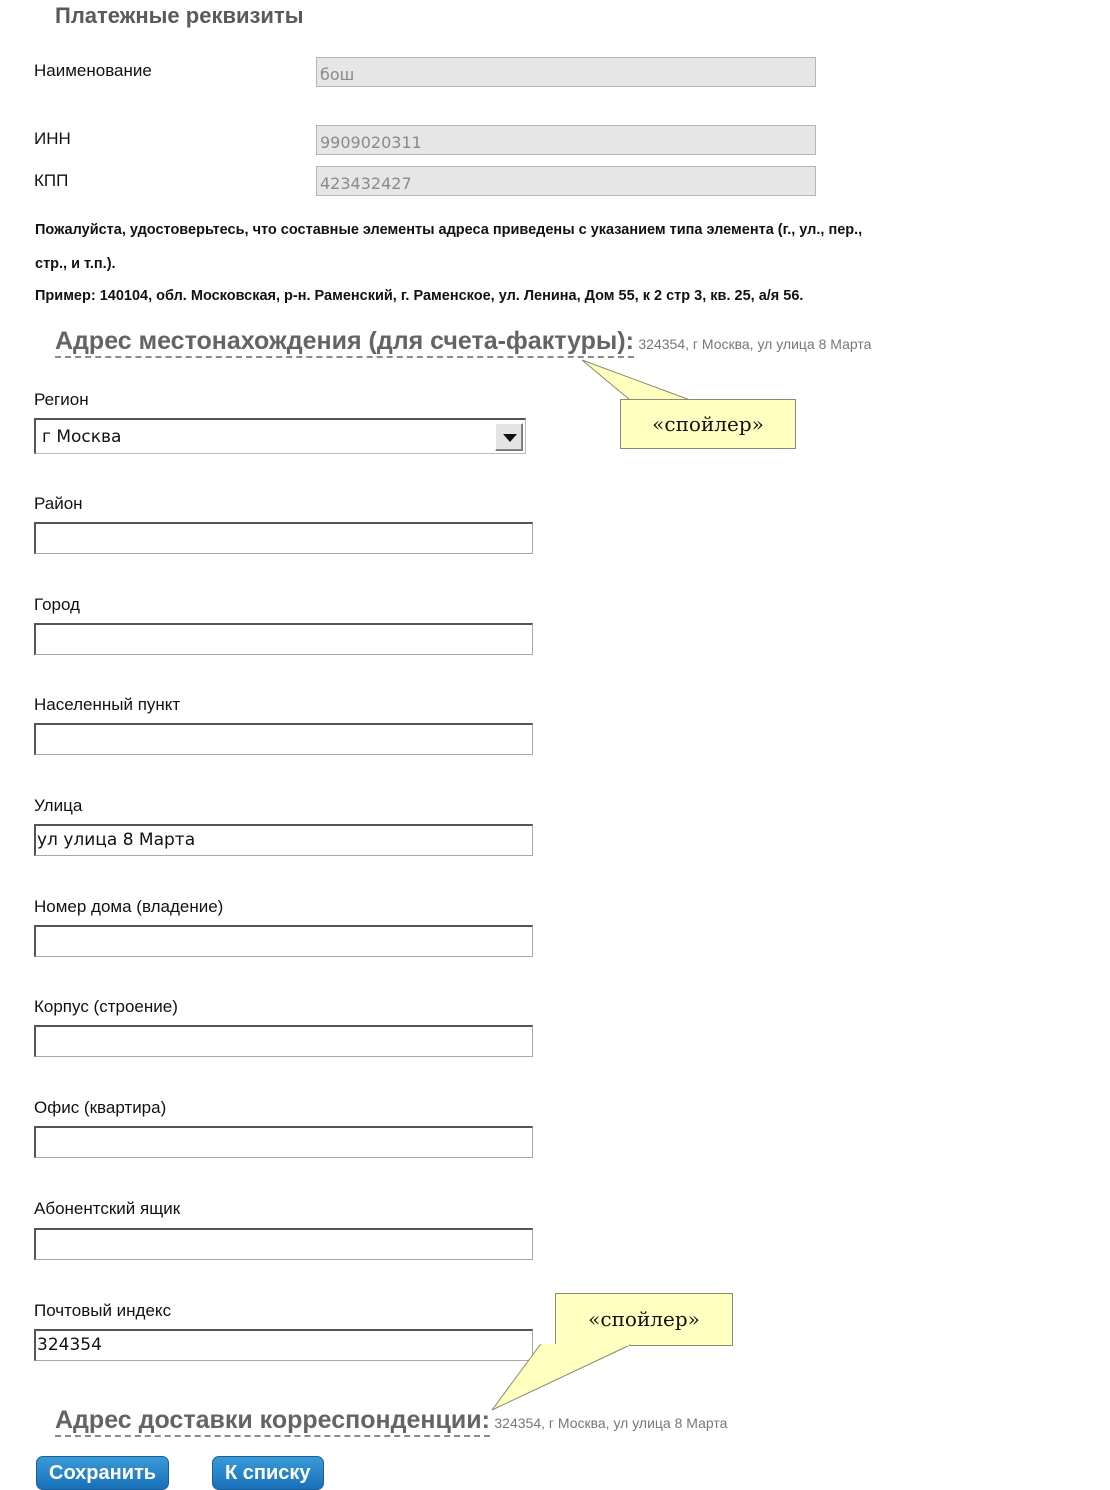  Describe the element at coordinates (283, 1244) in the screenshot. I see `po-box-input` at that location.